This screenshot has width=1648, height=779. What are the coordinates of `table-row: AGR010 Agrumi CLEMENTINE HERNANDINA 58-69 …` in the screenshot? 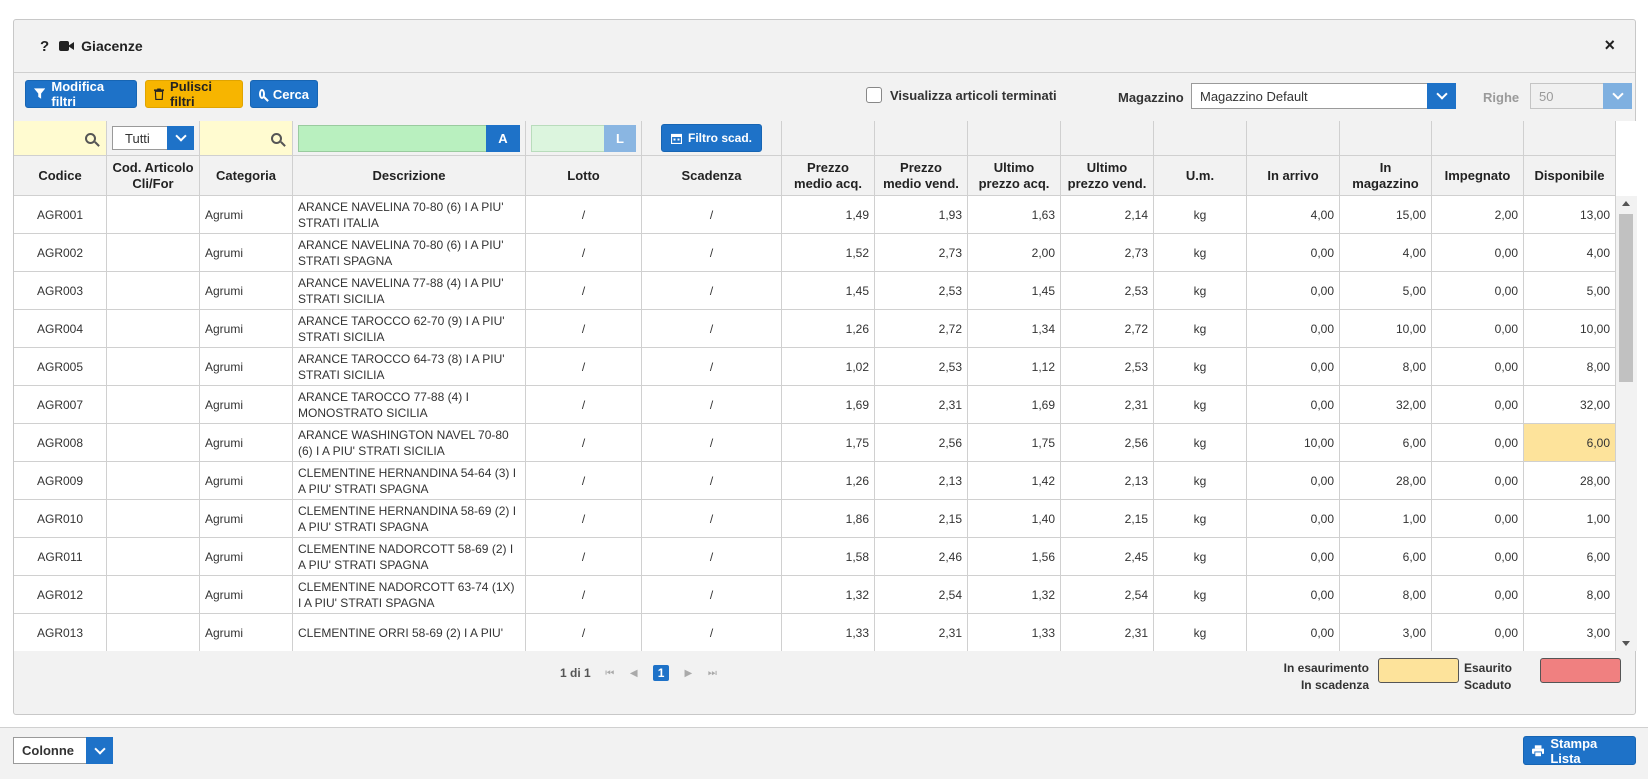 It's located at (815, 519).